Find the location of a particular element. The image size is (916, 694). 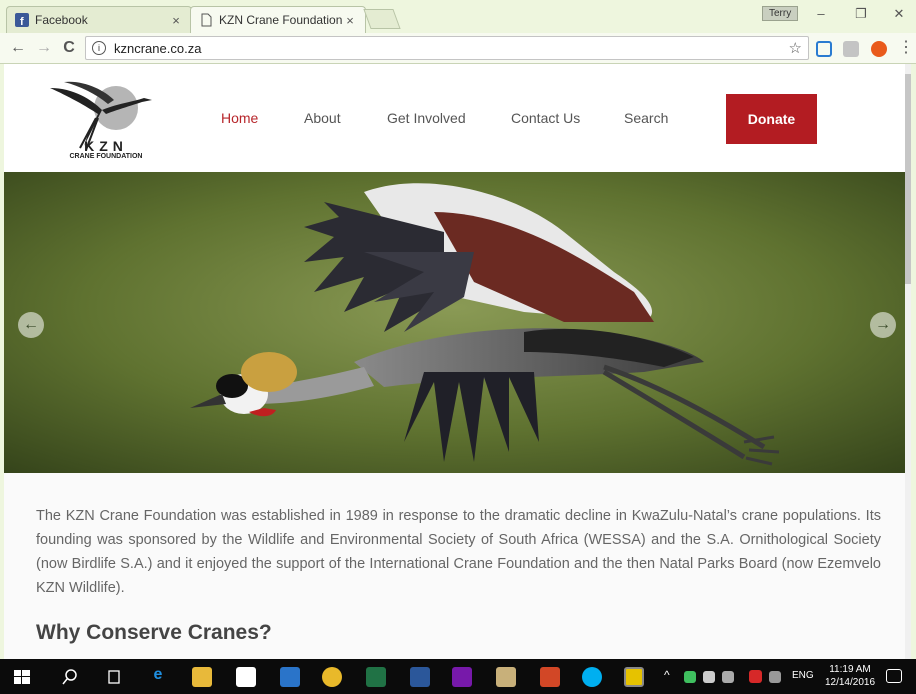

tray-expand-icon: ^ is located at coordinates (667, 675).